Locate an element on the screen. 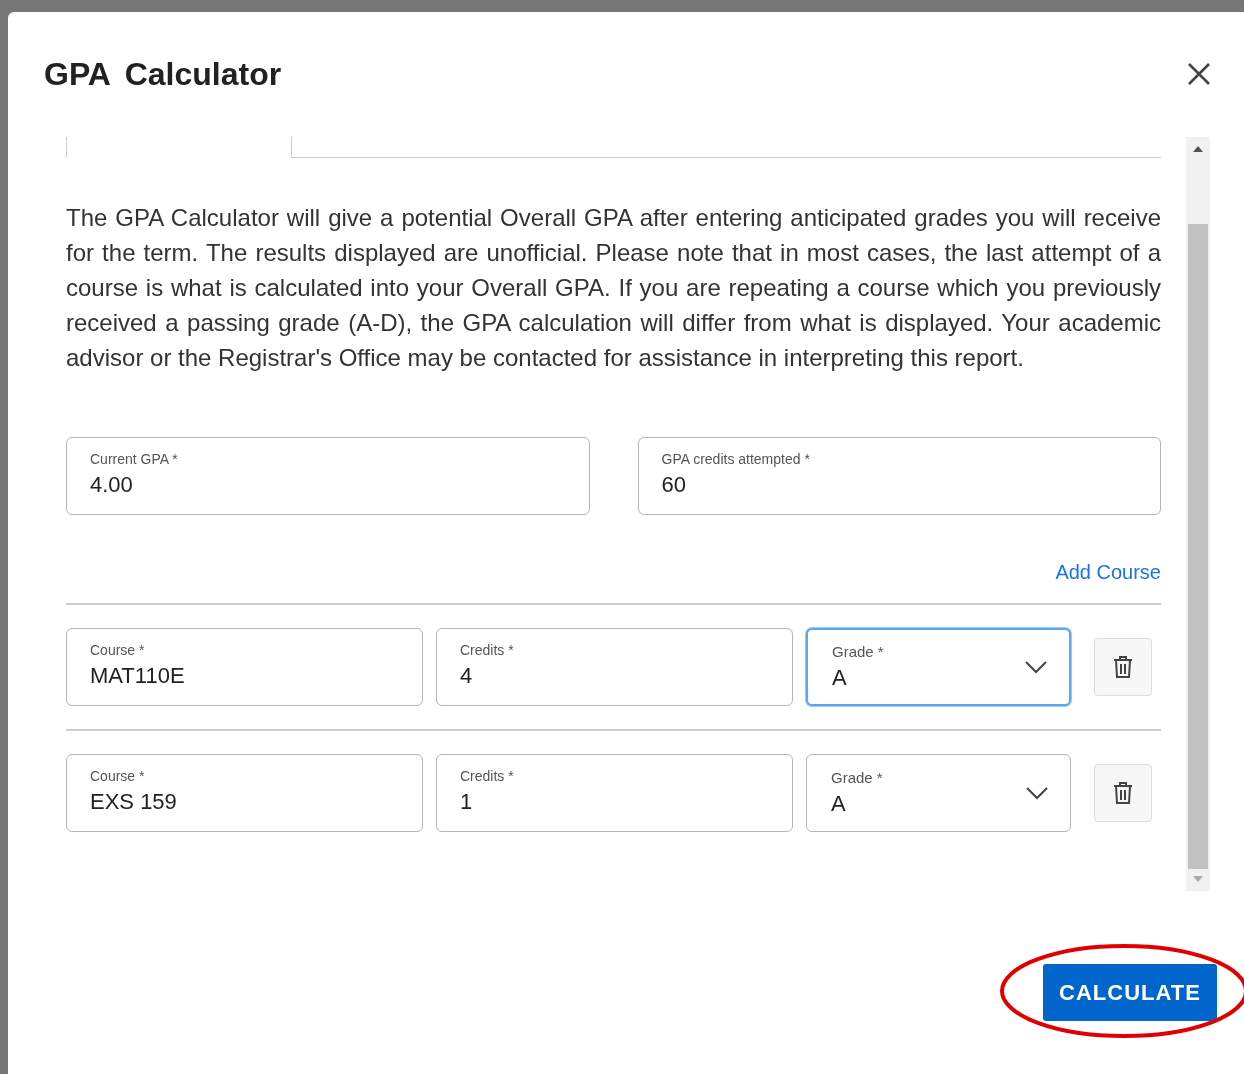 The height and width of the screenshot is (1074, 1244). text-field: Current GPA * 4.00 is located at coordinates (328, 476).